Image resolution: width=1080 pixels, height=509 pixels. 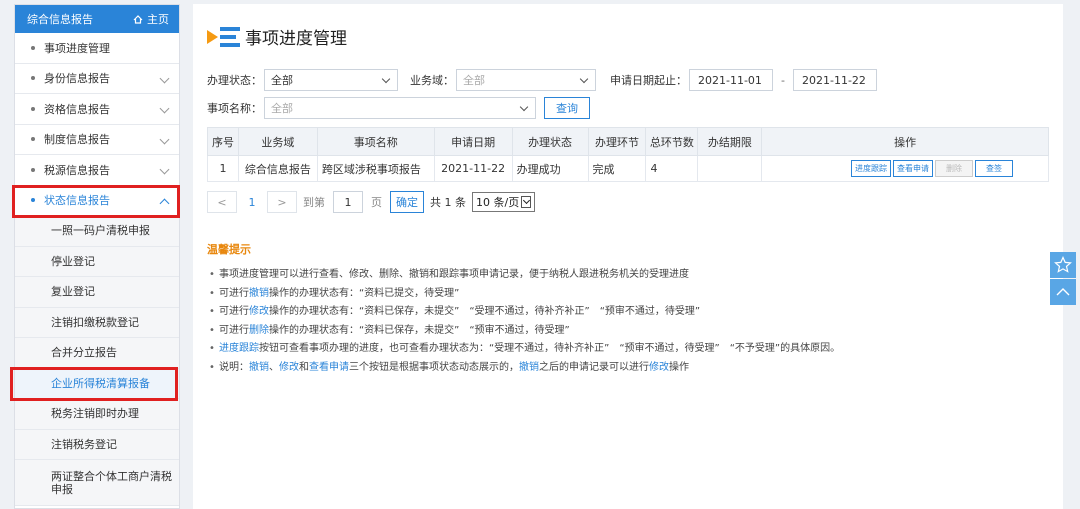 What do you see at coordinates (97, 444) in the screenshot?
I see `sidebar-subitem: 注销税务登记` at bounding box center [97, 444].